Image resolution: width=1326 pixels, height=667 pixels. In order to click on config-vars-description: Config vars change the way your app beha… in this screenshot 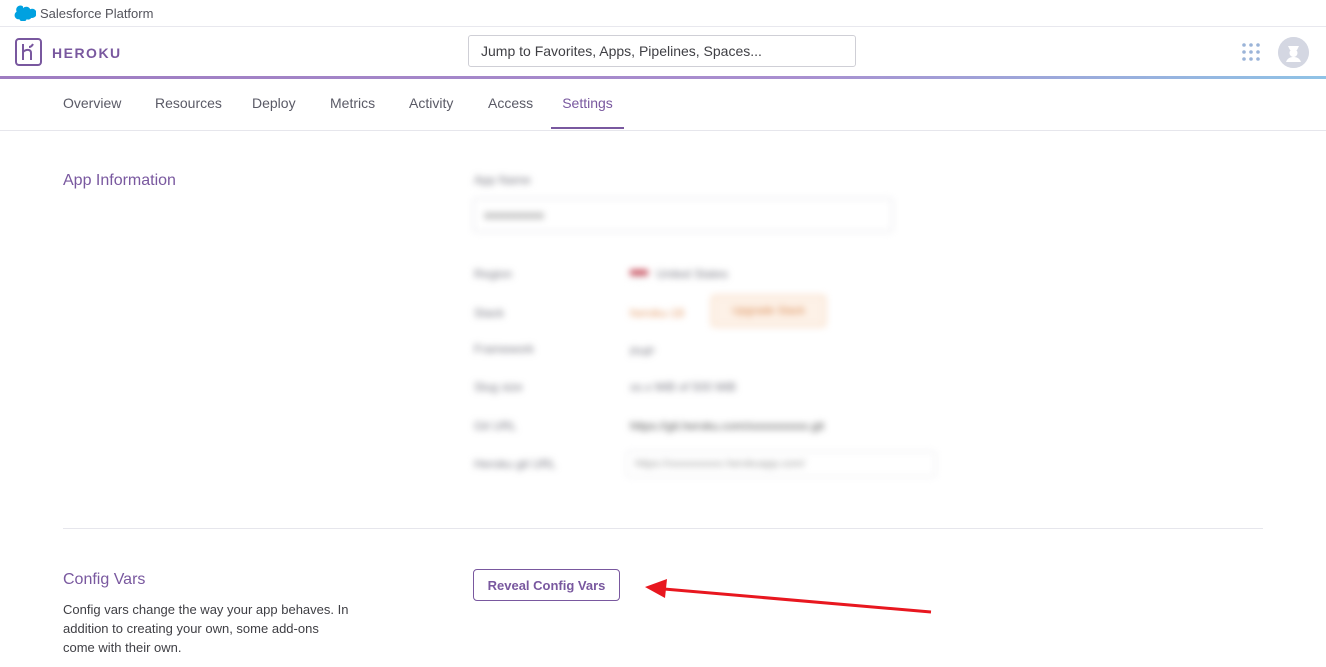, I will do `click(206, 628)`.